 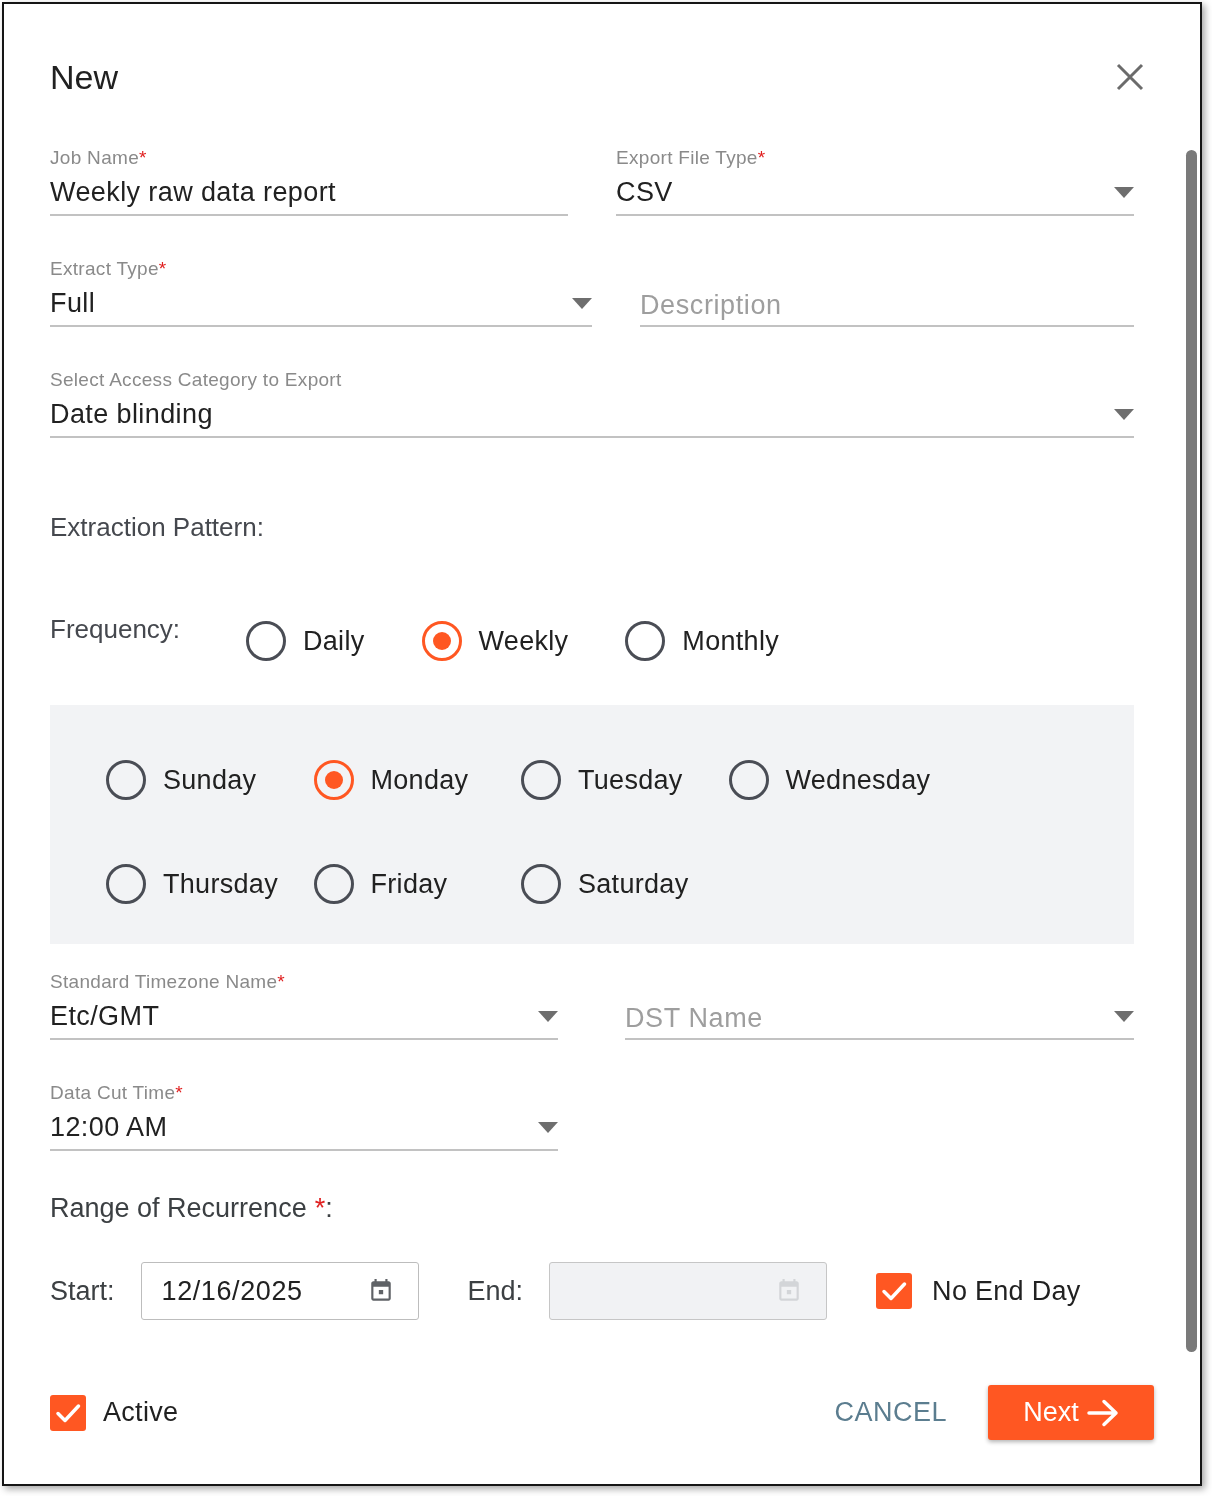 What do you see at coordinates (1130, 77) in the screenshot?
I see `close-icon` at bounding box center [1130, 77].